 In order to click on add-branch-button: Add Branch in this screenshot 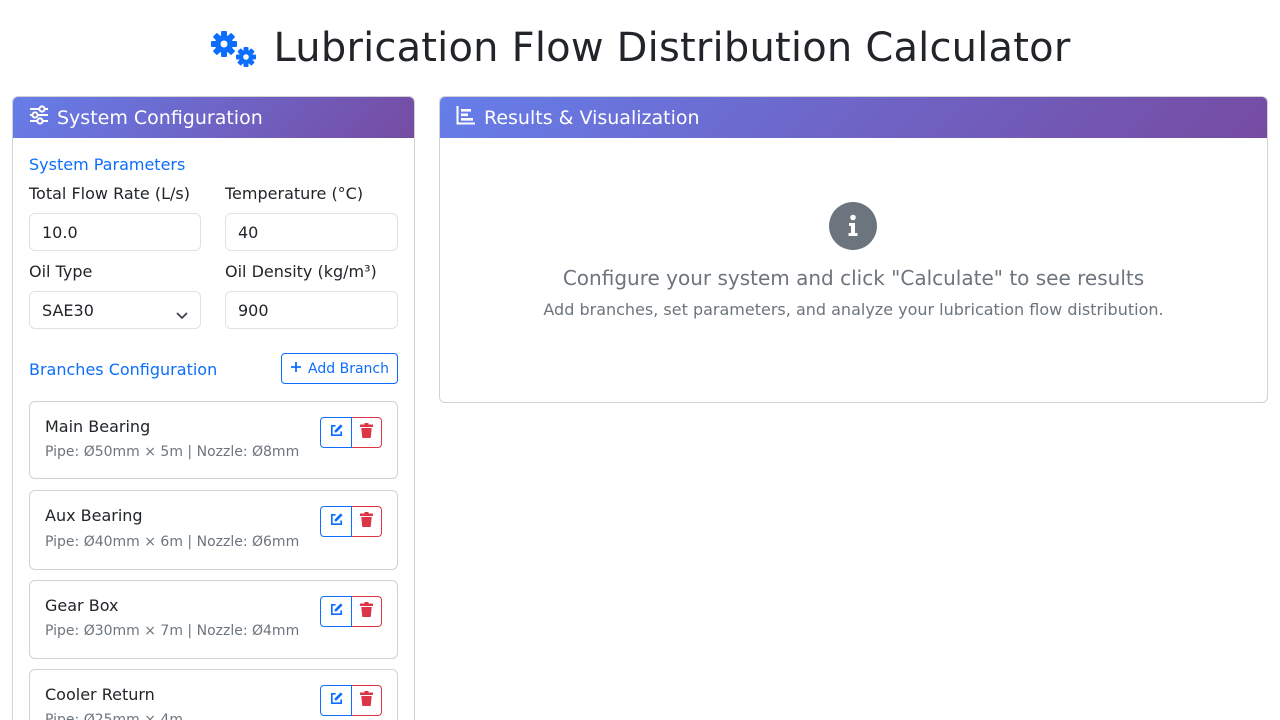, I will do `click(339, 368)`.